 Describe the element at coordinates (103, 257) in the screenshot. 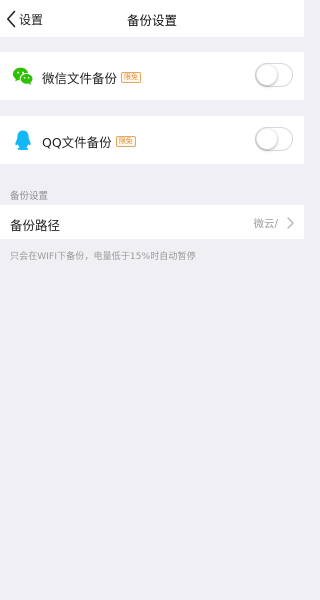

I see `footnote-text: 只会在WIFI下备份，电量低于15%时自动暂停` at that location.